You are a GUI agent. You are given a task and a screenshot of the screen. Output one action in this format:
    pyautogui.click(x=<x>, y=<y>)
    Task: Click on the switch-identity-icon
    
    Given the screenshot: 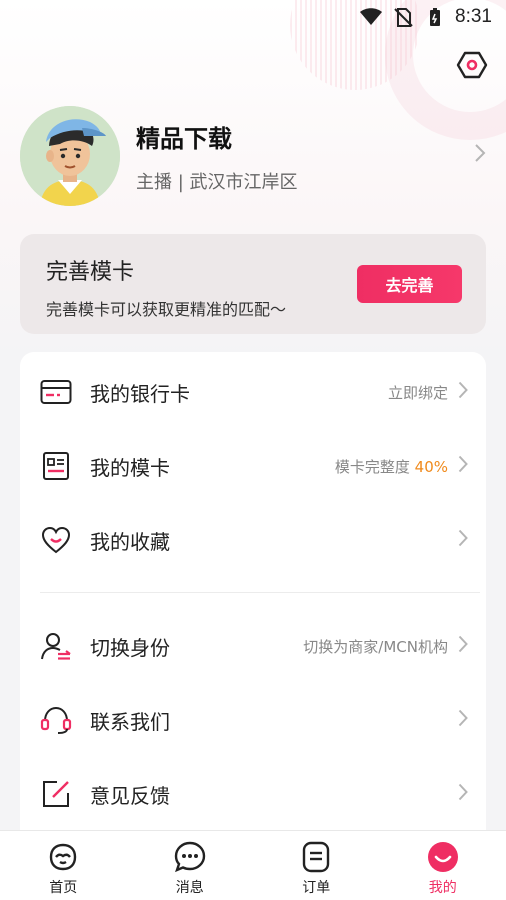 What is the action you would take?
    pyautogui.click(x=56, y=646)
    